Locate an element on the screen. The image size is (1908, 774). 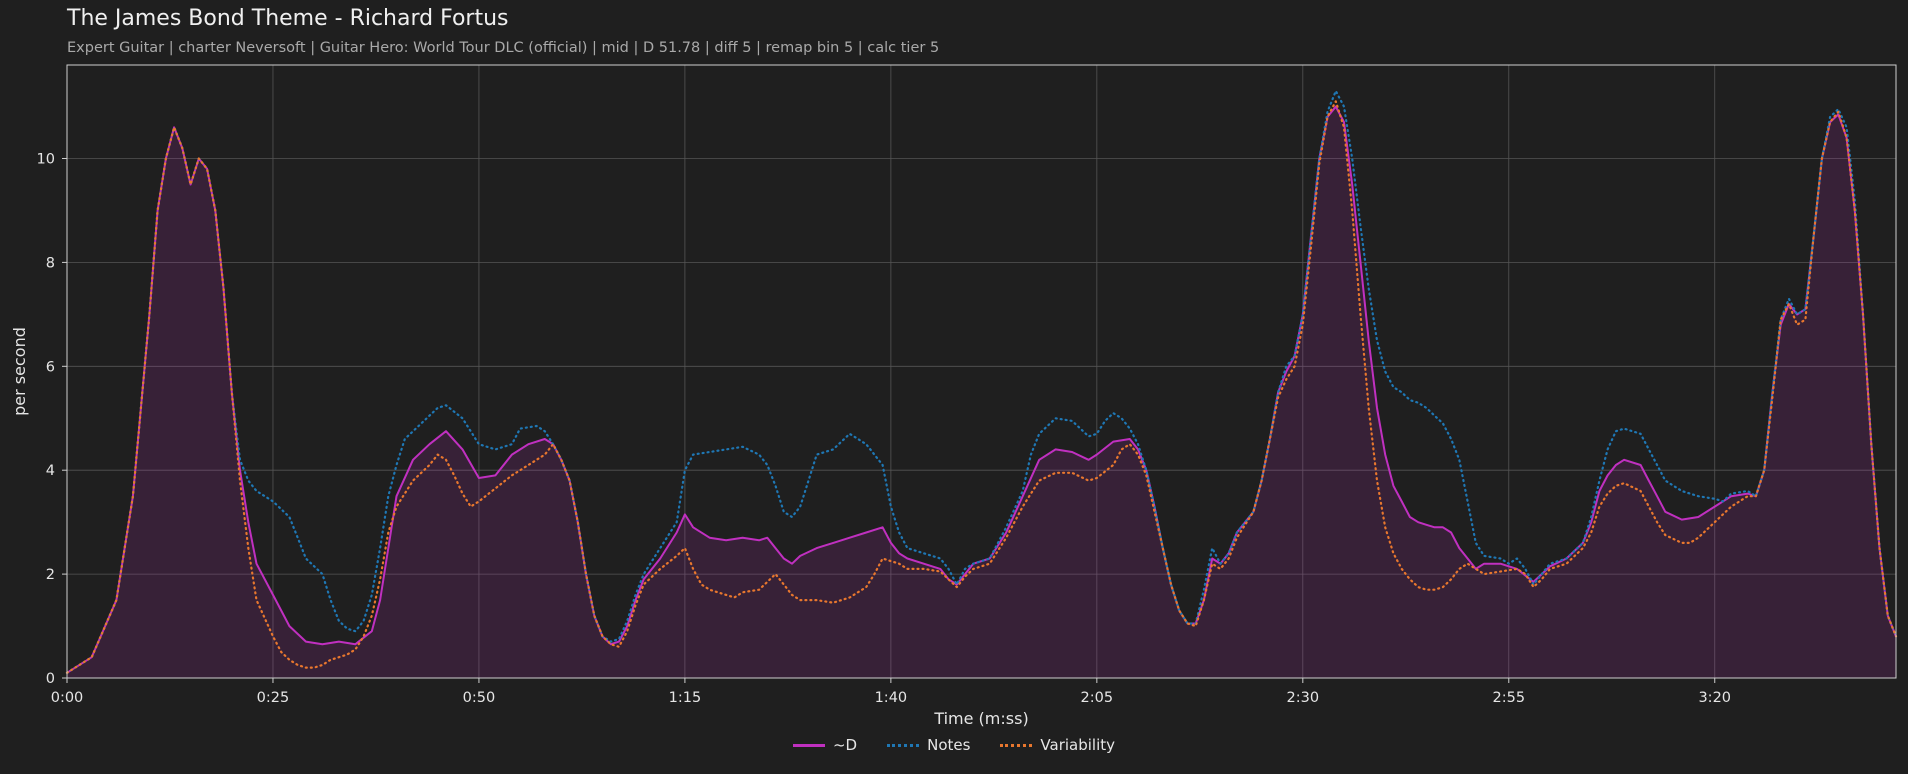
y-axis-label: per second is located at coordinates (19, 371).